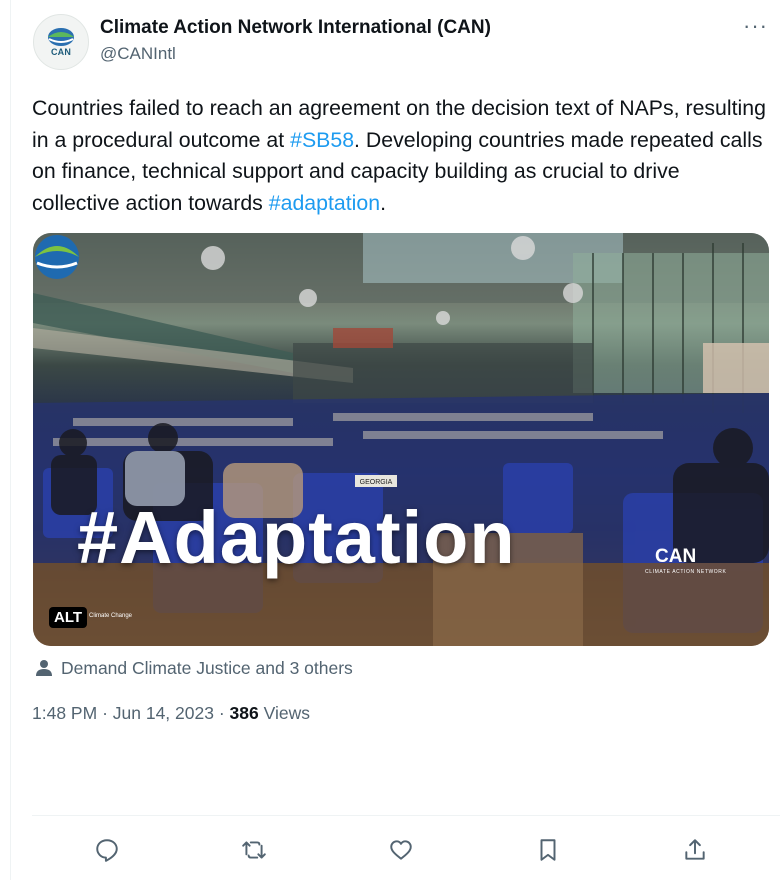 The height and width of the screenshot is (880, 780). What do you see at coordinates (61, 37) in the screenshot?
I see `can-avatar-logo-icon` at bounding box center [61, 37].